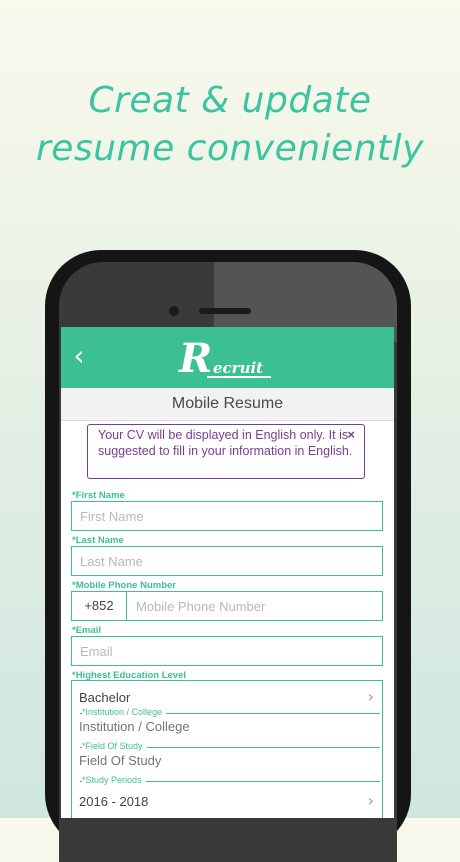 The height and width of the screenshot is (862, 460). I want to click on page-title: Mobile Resume, so click(227, 404).